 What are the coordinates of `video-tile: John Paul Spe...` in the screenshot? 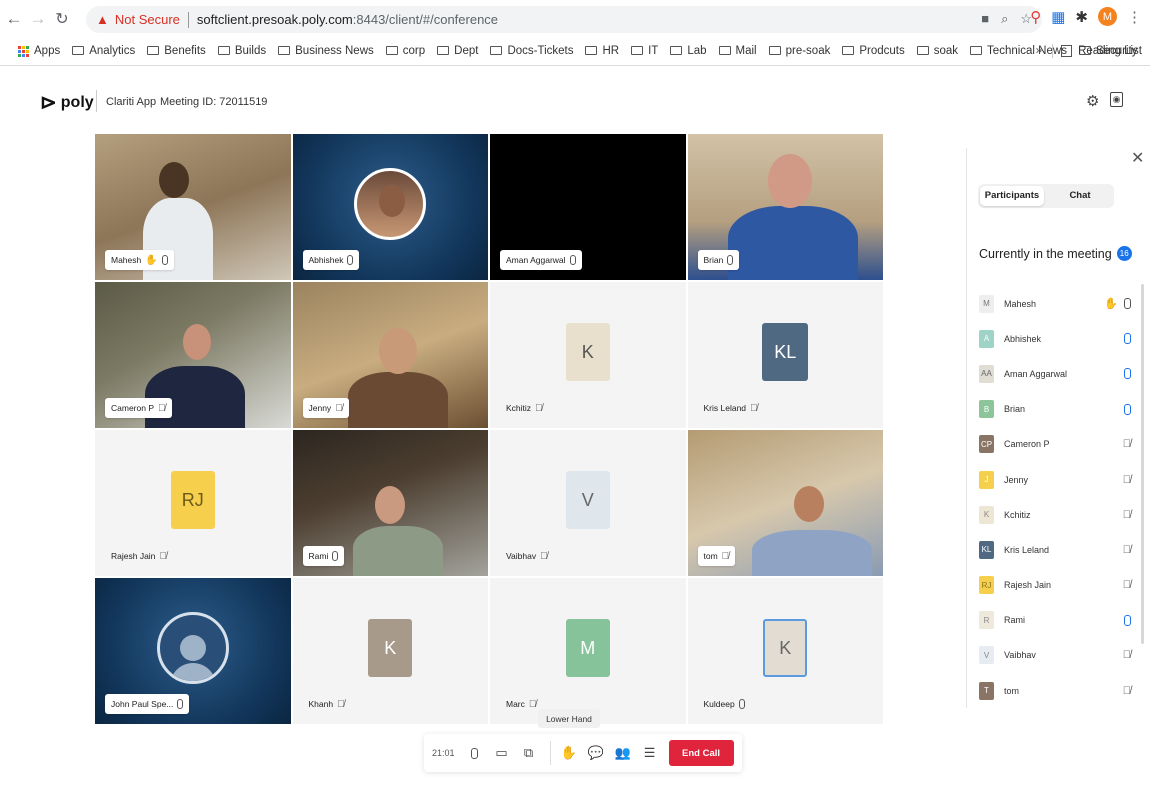 It's located at (193, 651).